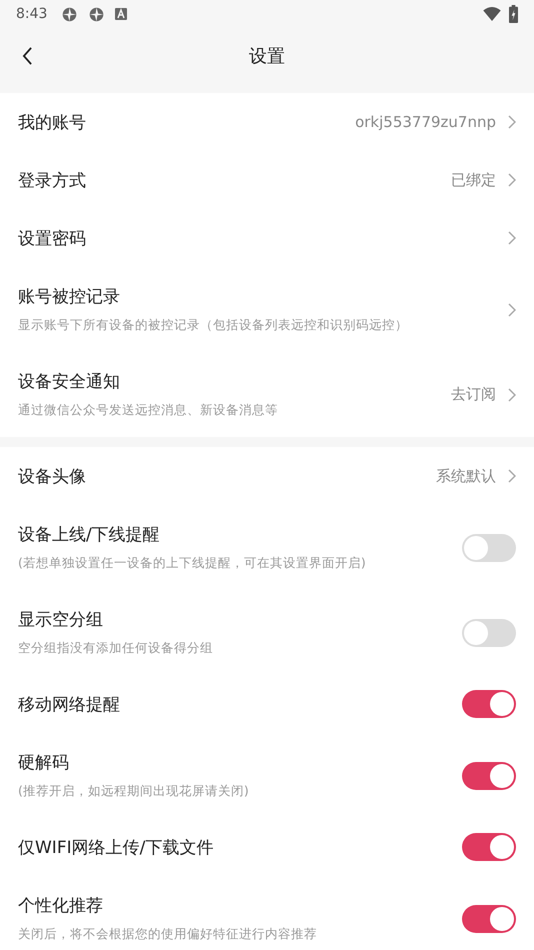 The width and height of the screenshot is (534, 950). What do you see at coordinates (473, 180) in the screenshot?
I see `setting-value: 已绑定` at bounding box center [473, 180].